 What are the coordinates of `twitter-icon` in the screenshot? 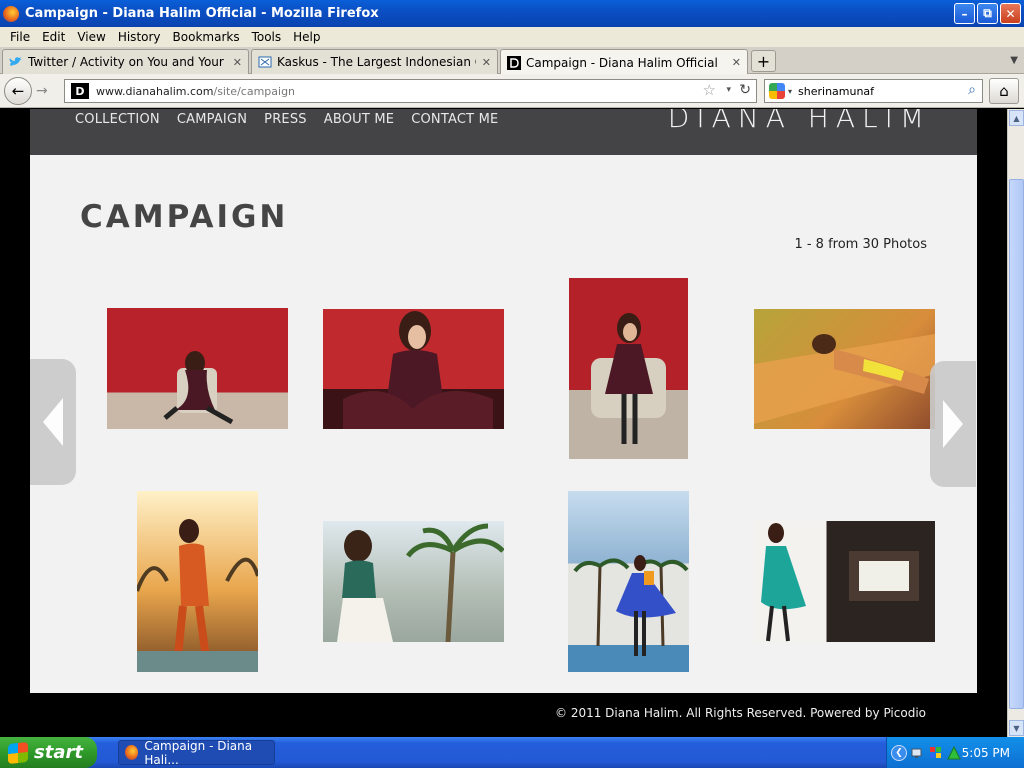 It's located at (15, 61).